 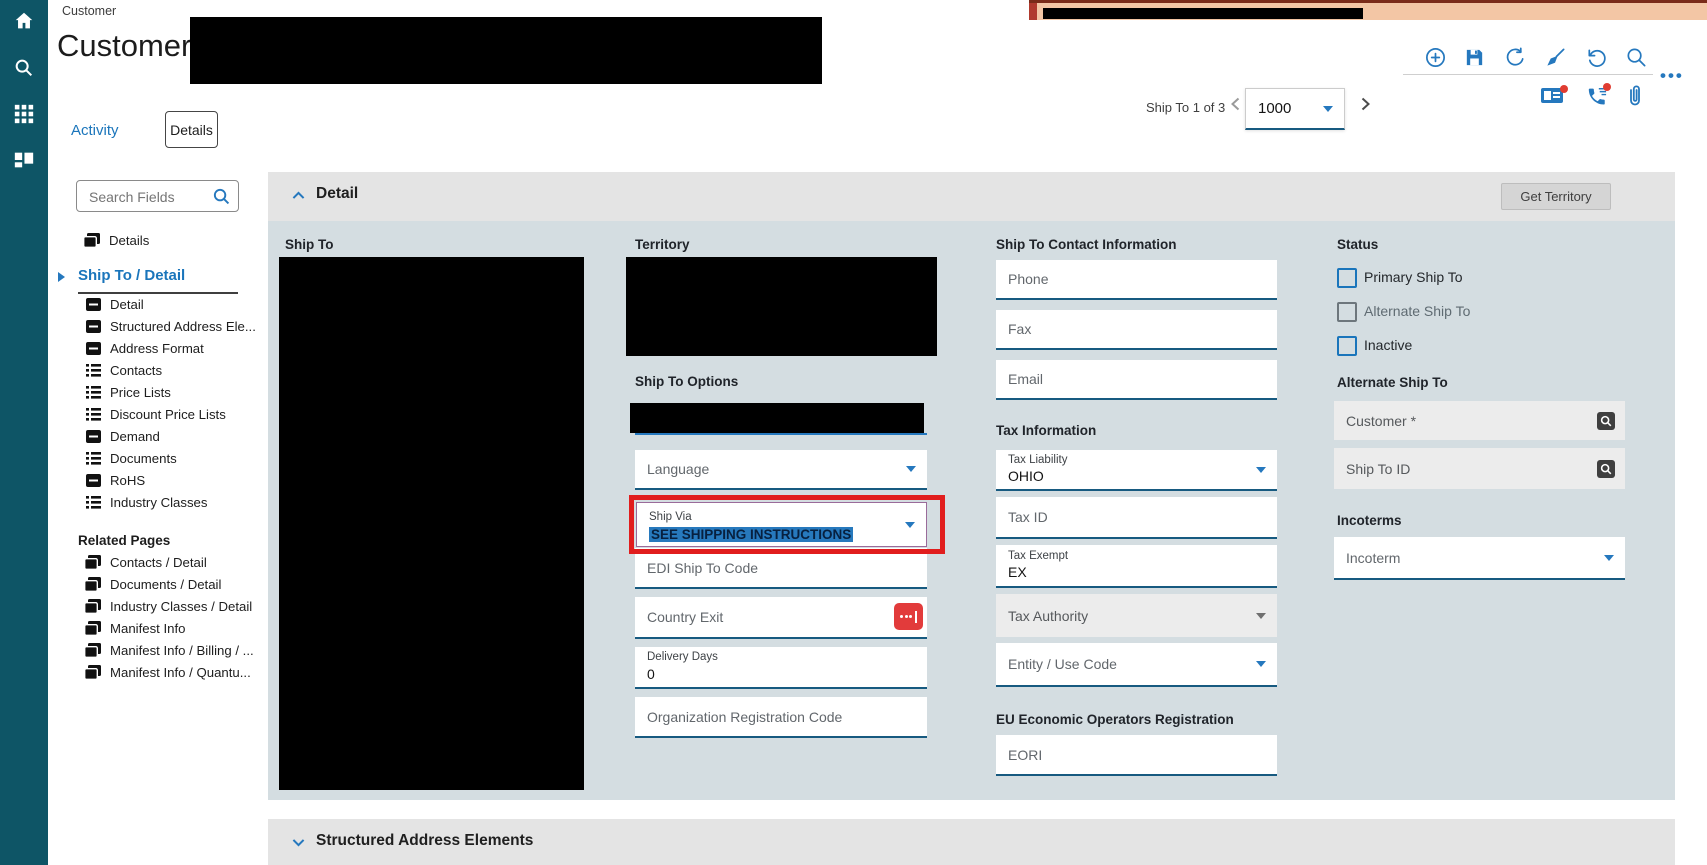 I want to click on sidebar-item-price-lists: Price Lists, so click(x=171, y=392).